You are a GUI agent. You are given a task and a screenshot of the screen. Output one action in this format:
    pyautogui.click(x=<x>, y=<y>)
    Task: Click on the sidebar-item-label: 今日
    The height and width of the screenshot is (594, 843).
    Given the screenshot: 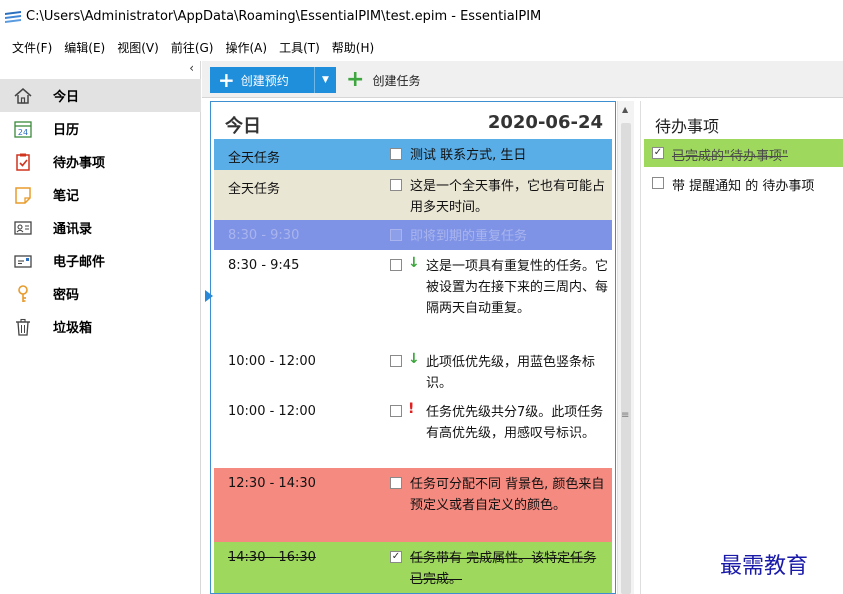 What is the action you would take?
    pyautogui.click(x=66, y=97)
    